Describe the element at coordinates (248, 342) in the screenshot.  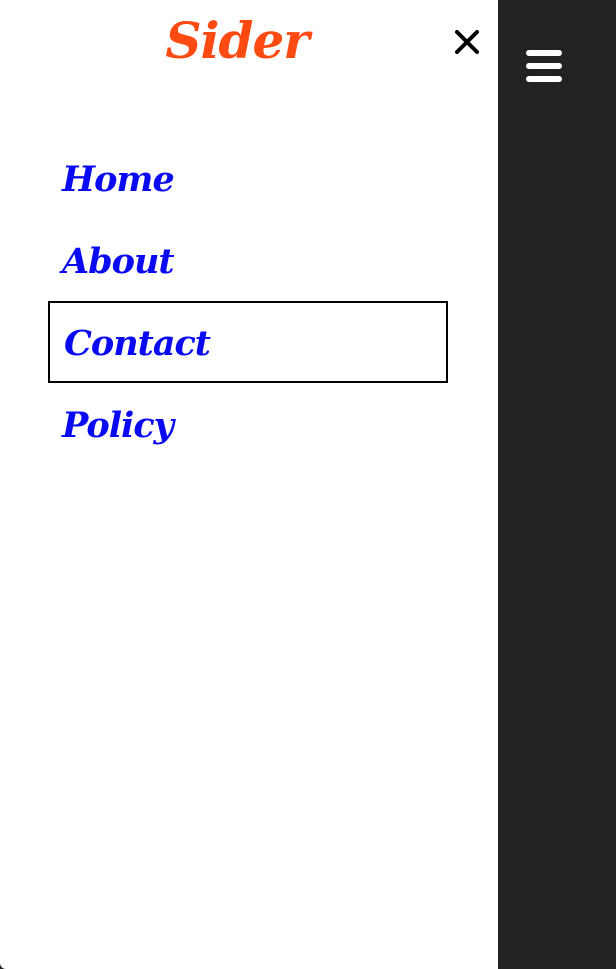
I see `nav-link-contact: Contact` at that location.